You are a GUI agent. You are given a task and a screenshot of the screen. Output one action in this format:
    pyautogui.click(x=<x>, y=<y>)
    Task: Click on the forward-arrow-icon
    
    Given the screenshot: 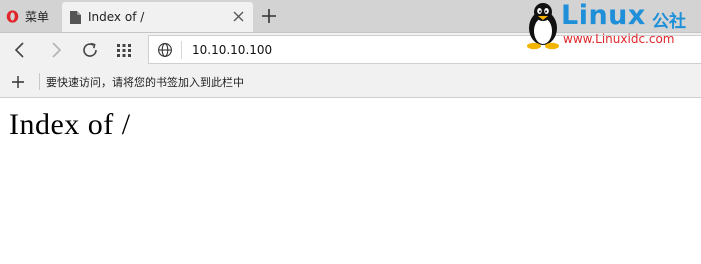 What is the action you would take?
    pyautogui.click(x=57, y=50)
    